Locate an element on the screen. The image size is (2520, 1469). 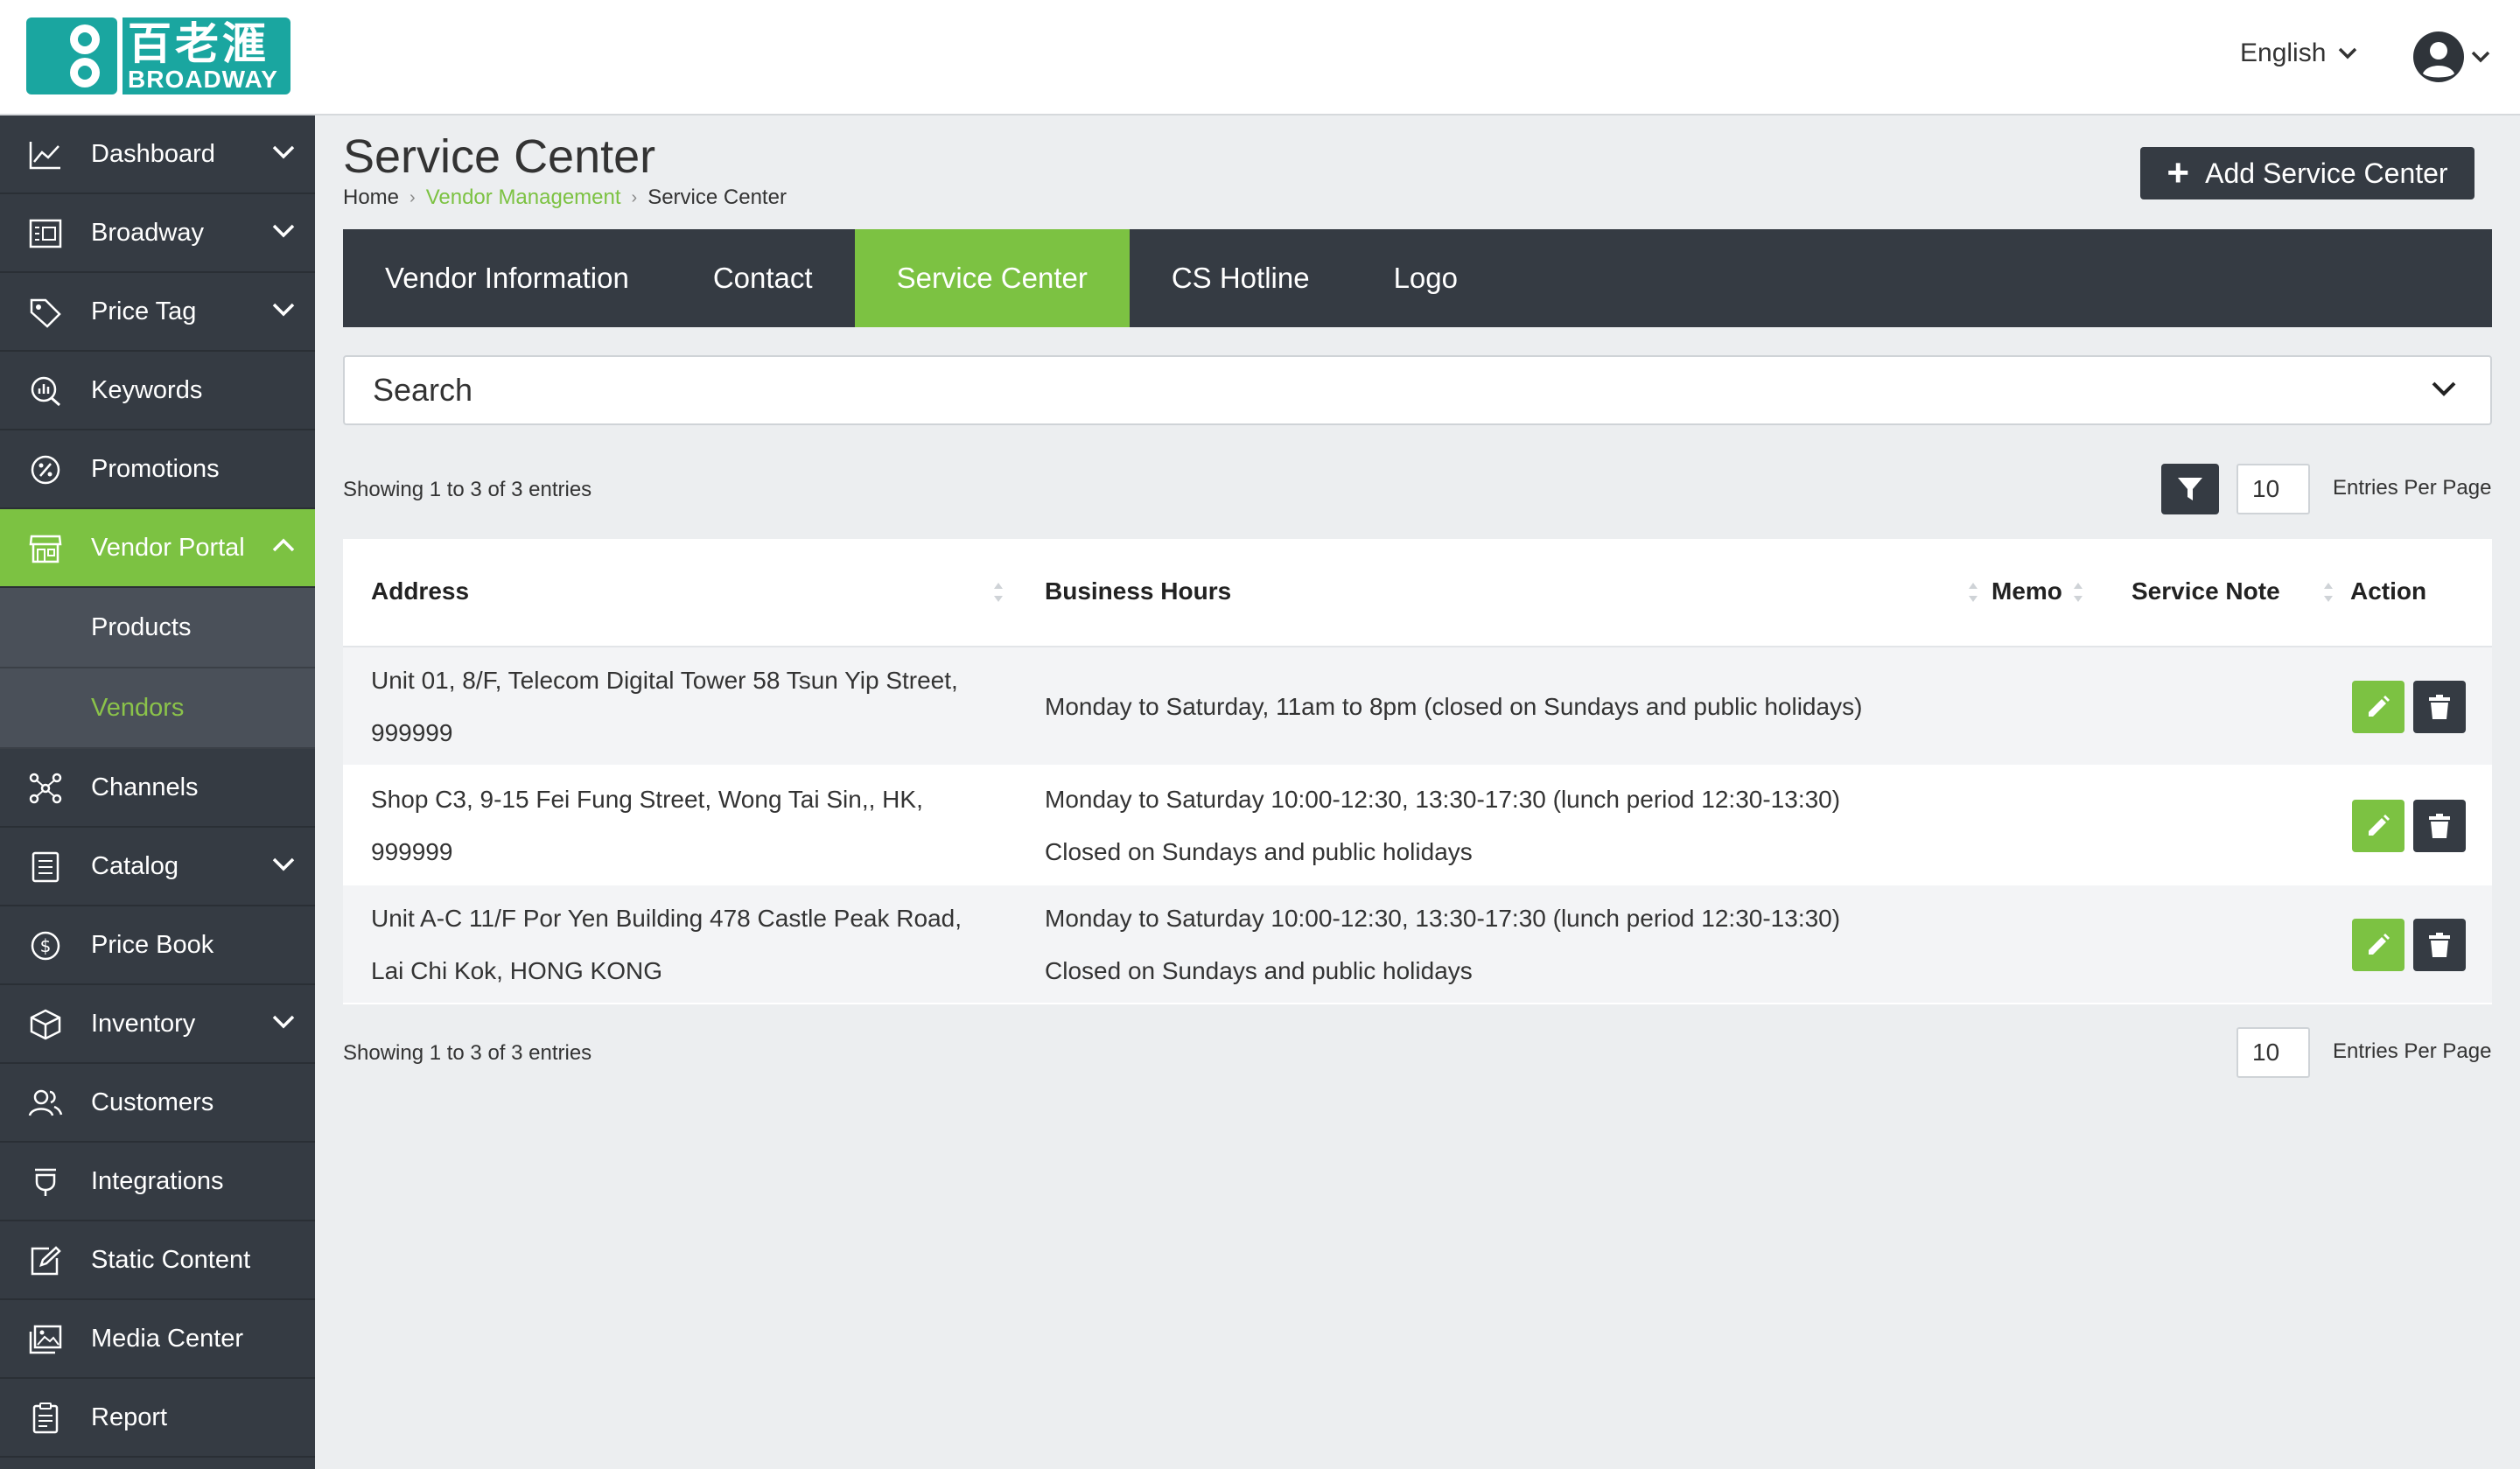
sidebar-item-label: Vendor Portal is located at coordinates (168, 548).